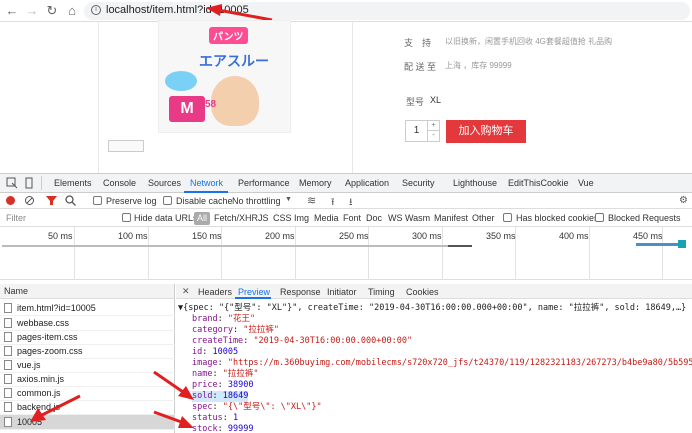  What do you see at coordinates (97, 200) in the screenshot?
I see `preserve-log-checkbox` at bounding box center [97, 200].